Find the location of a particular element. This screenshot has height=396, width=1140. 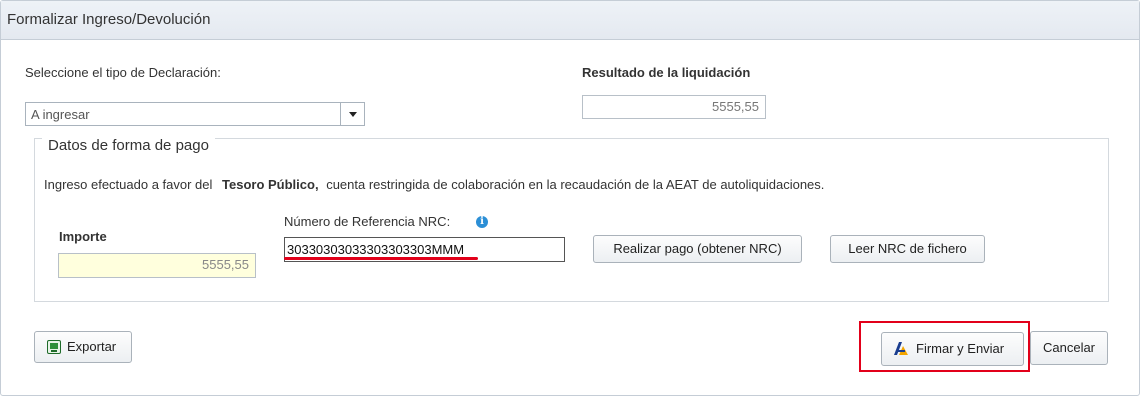

importe-field: 5555,55 is located at coordinates (157, 265).